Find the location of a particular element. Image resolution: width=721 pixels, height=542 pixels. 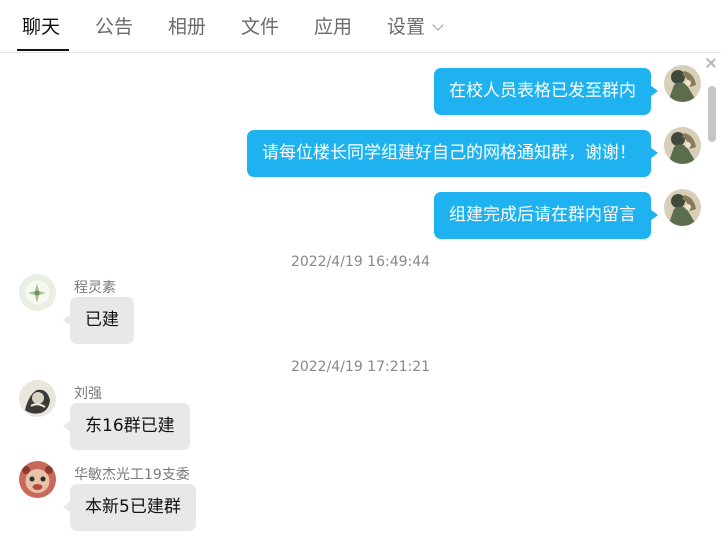

message-timestamp: 2022/4/19 17:21:21 is located at coordinates (360, 367).